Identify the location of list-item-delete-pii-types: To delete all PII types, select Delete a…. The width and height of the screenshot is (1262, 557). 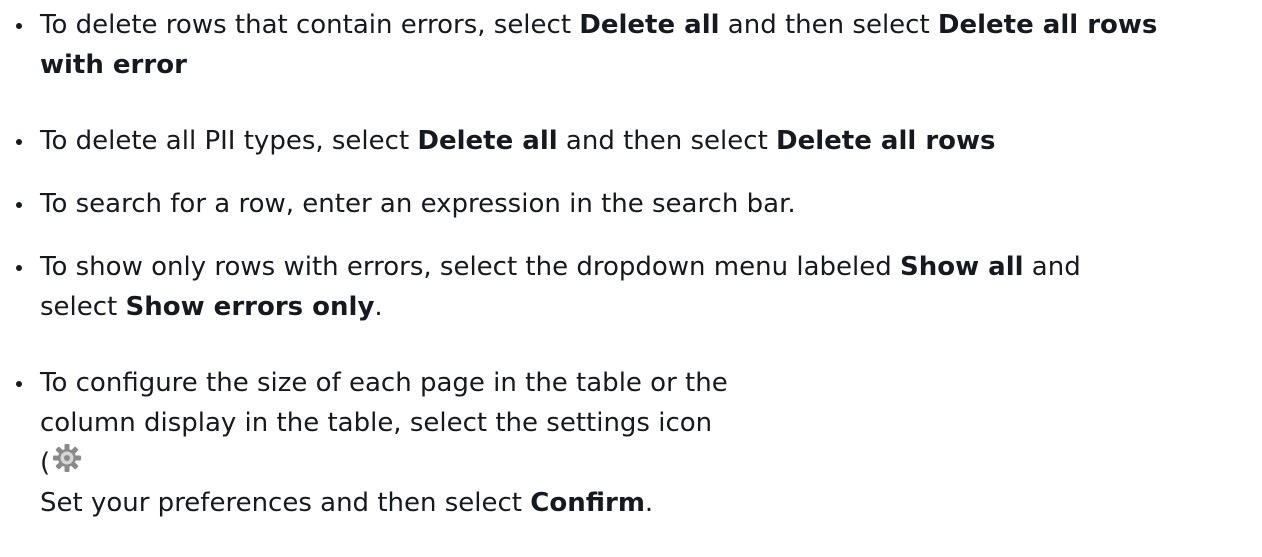
(631, 141).